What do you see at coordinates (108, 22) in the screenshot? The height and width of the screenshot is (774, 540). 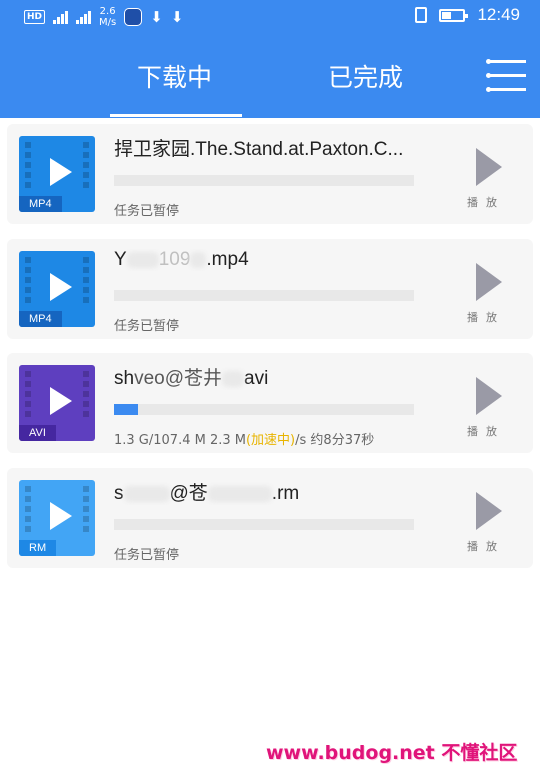 I see `net-speed-unit: M/s` at bounding box center [108, 22].